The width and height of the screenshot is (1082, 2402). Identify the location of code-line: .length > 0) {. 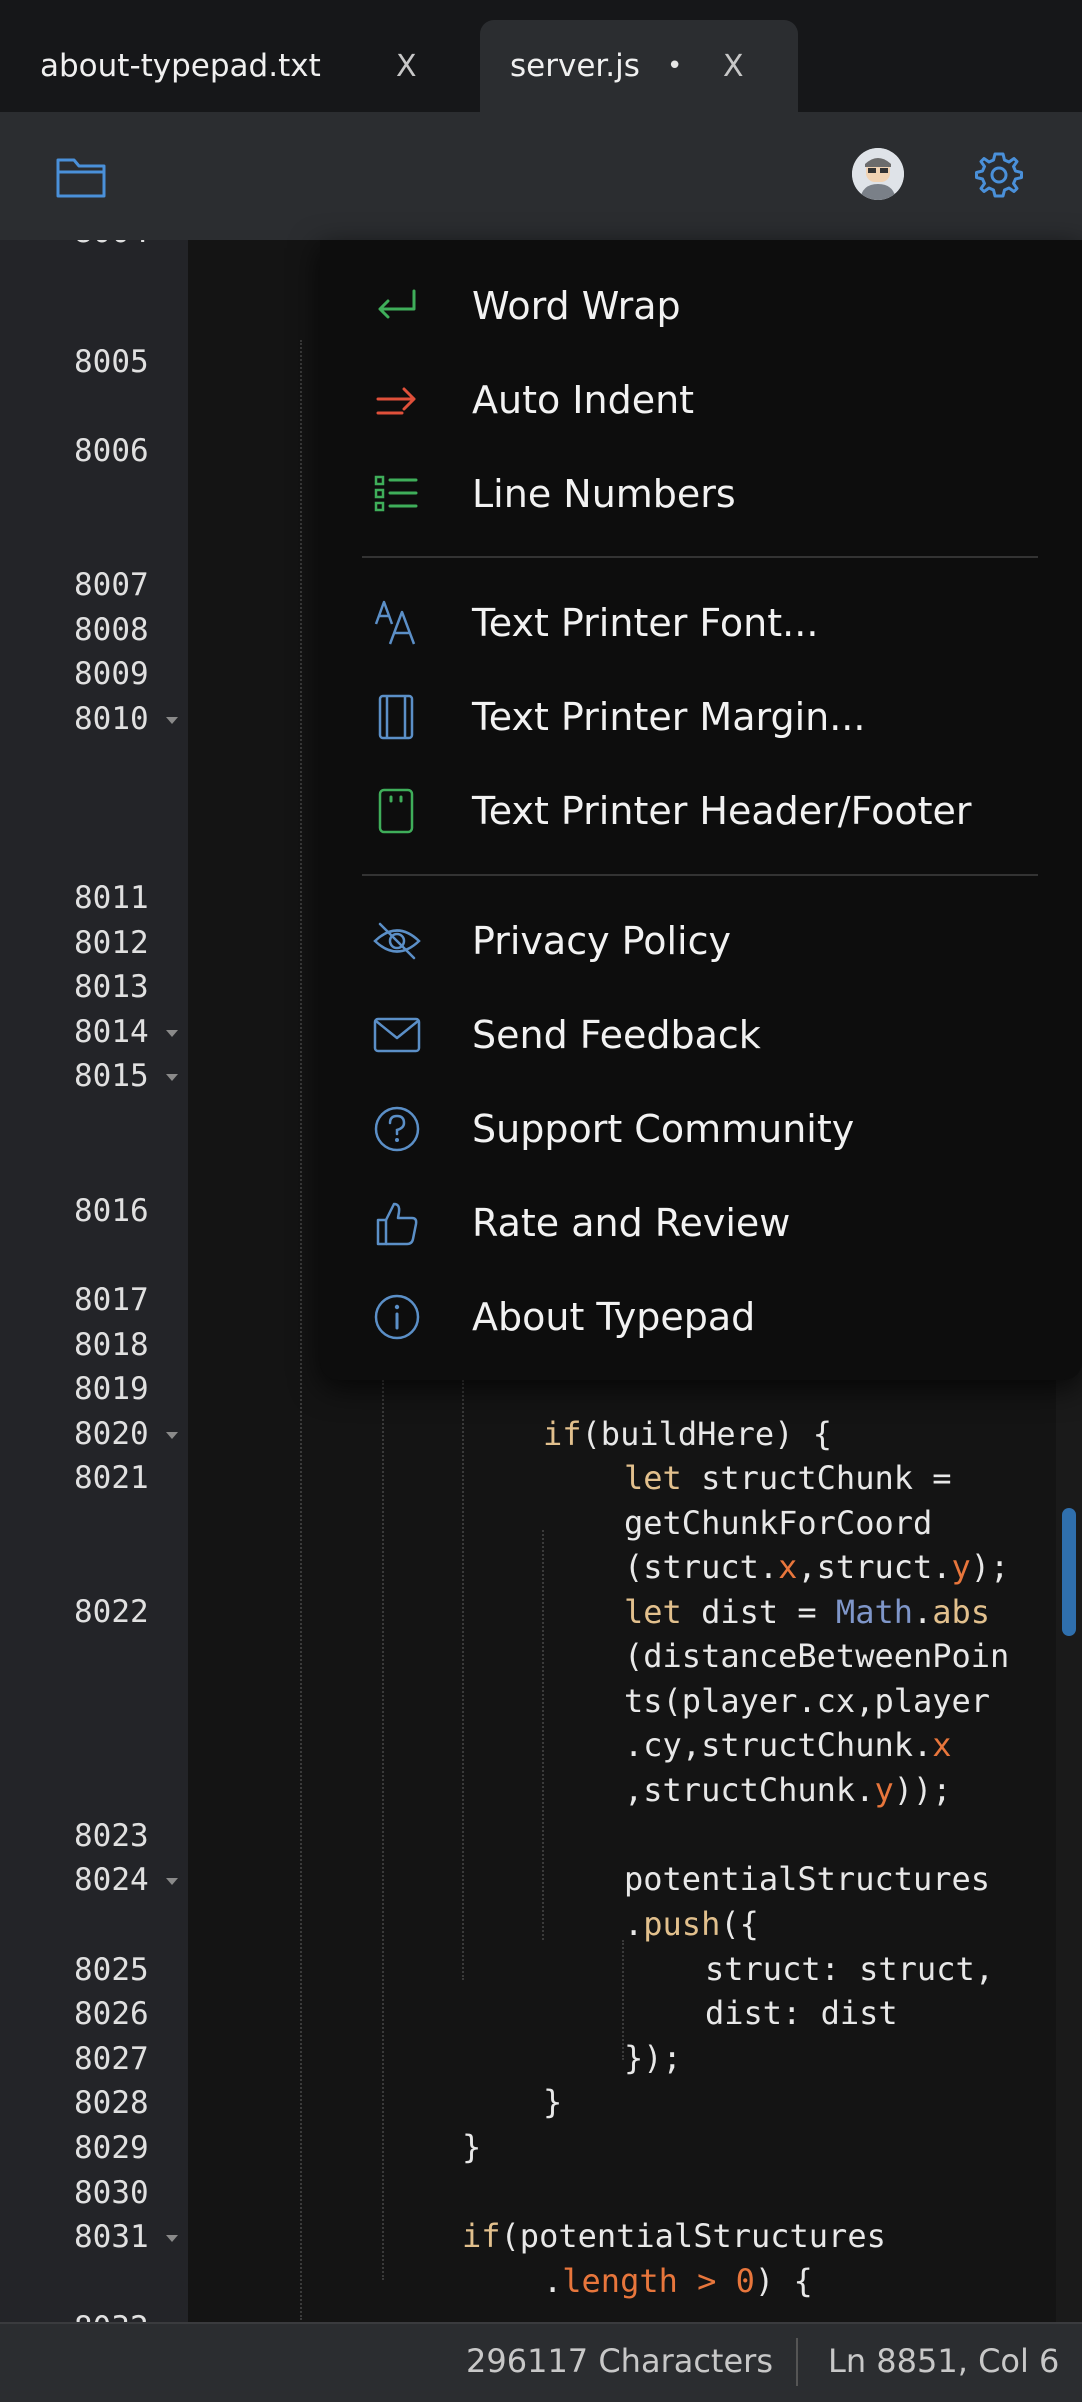
(678, 2281).